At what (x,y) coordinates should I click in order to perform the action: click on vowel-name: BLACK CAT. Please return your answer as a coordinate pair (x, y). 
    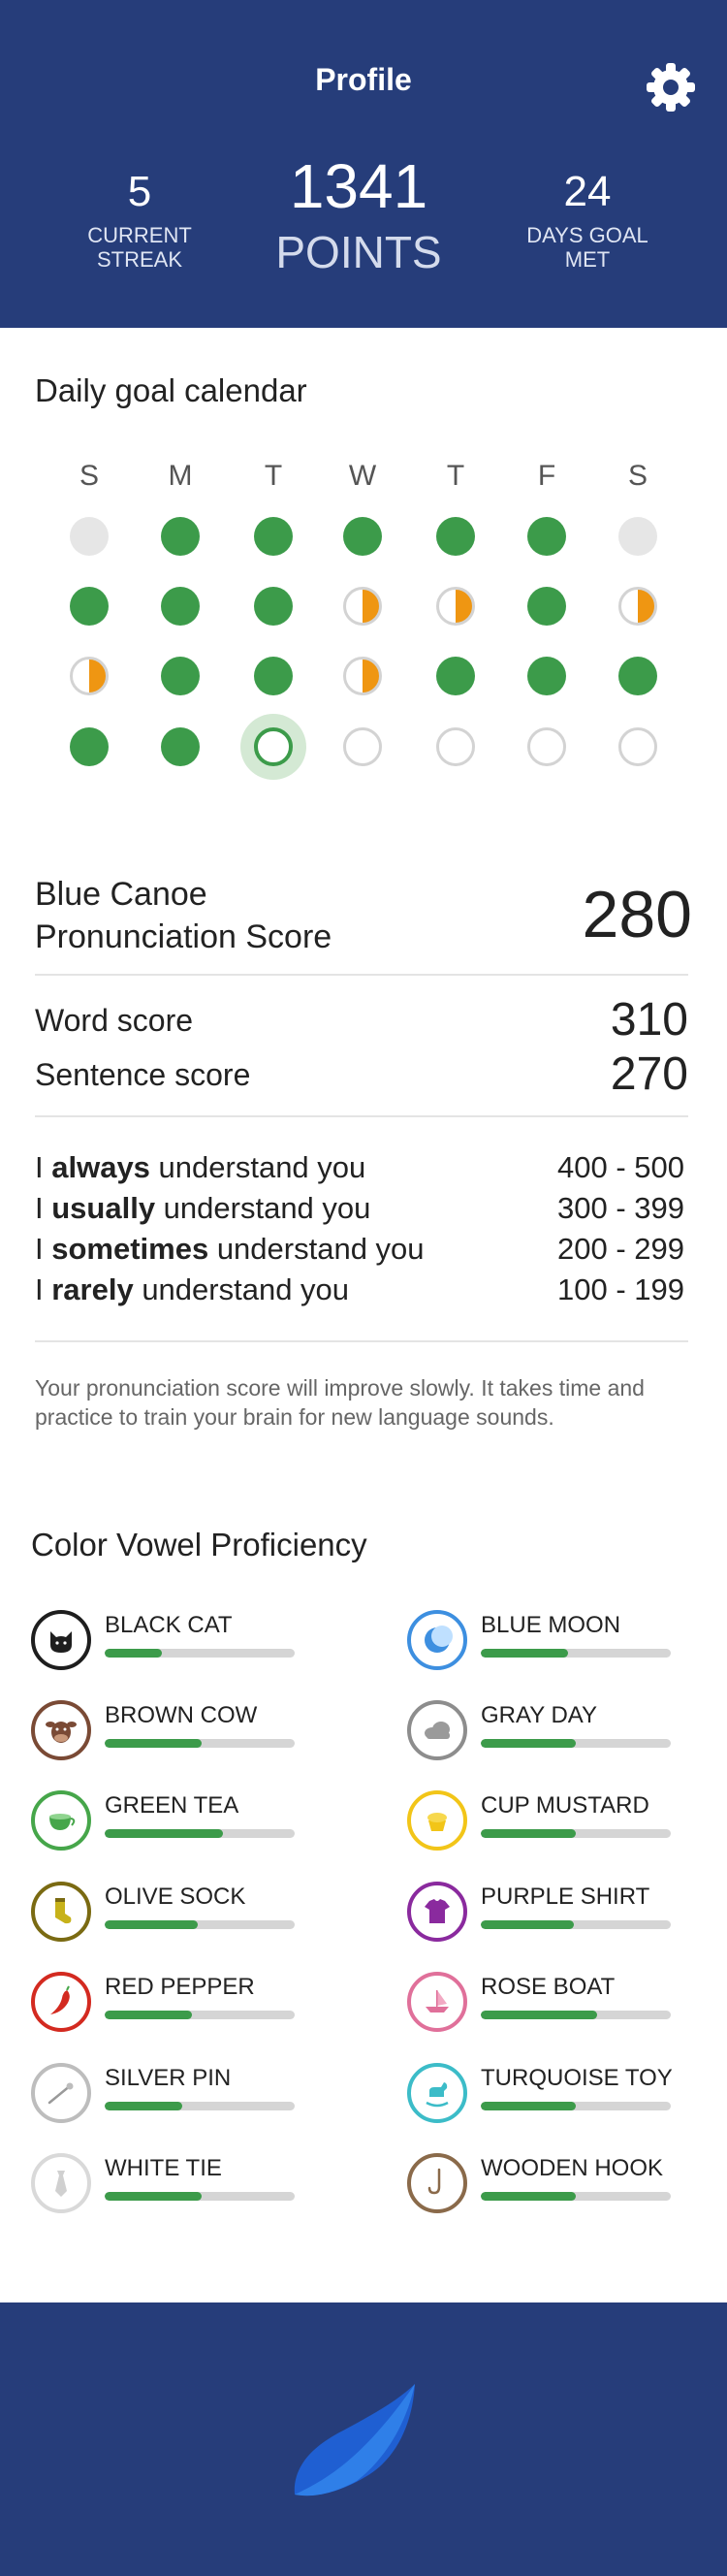
    Looking at the image, I should click on (169, 1625).